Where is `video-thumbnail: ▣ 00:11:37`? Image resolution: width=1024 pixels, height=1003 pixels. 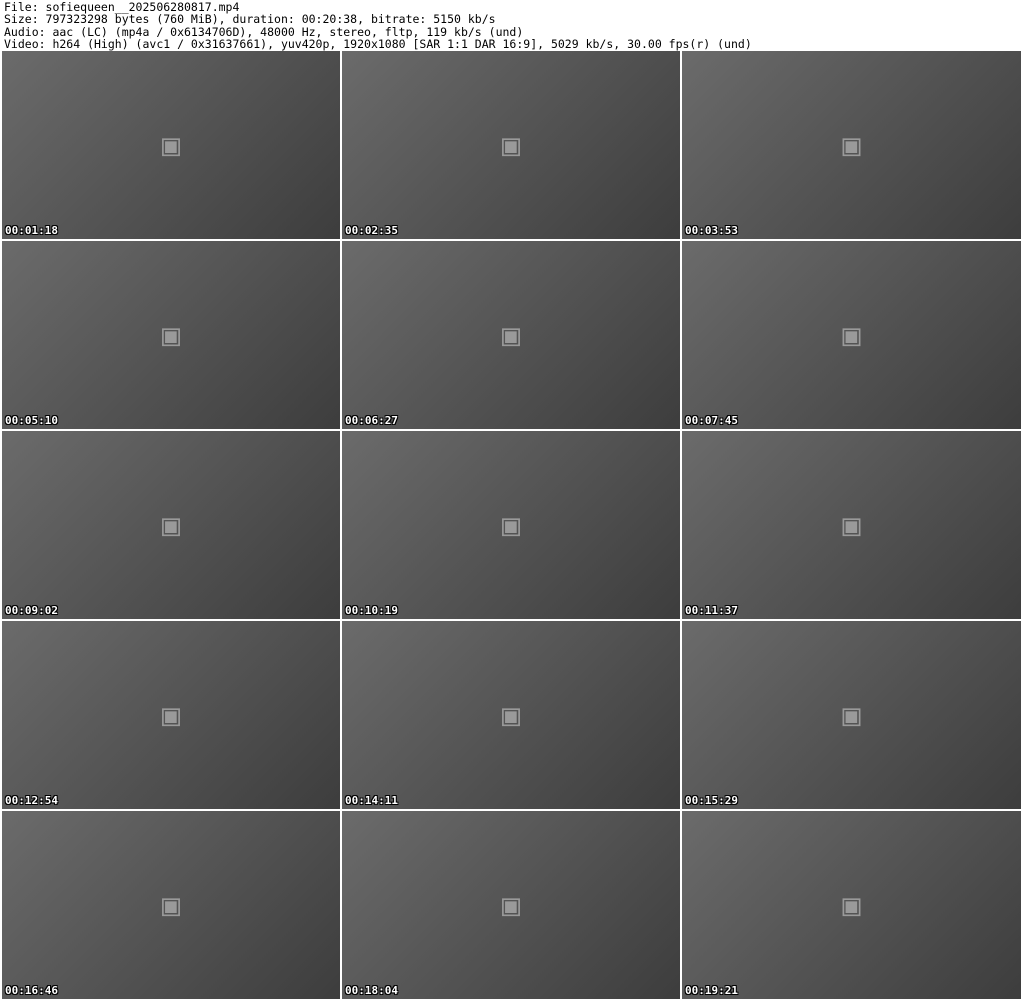
video-thumbnail: ▣ 00:11:37 is located at coordinates (851, 525).